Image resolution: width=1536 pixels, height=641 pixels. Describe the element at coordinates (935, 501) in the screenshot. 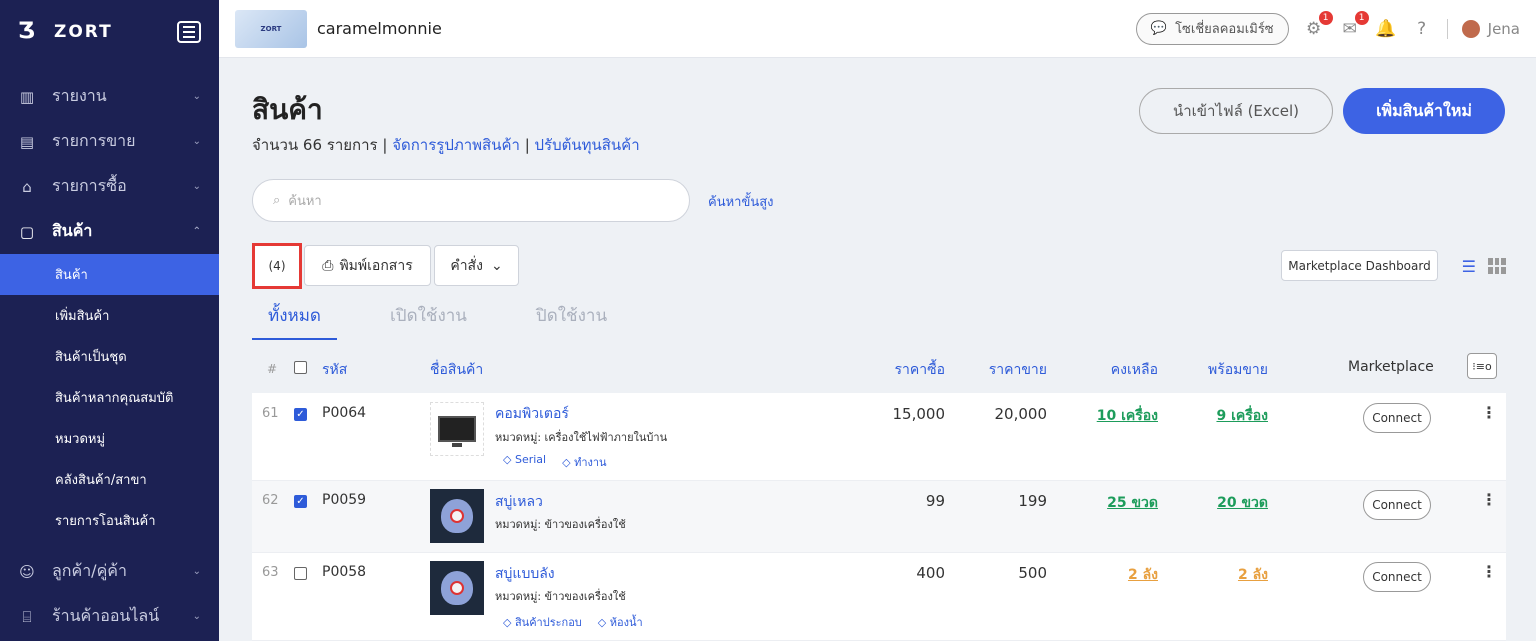

I see `buy-price: 99` at that location.